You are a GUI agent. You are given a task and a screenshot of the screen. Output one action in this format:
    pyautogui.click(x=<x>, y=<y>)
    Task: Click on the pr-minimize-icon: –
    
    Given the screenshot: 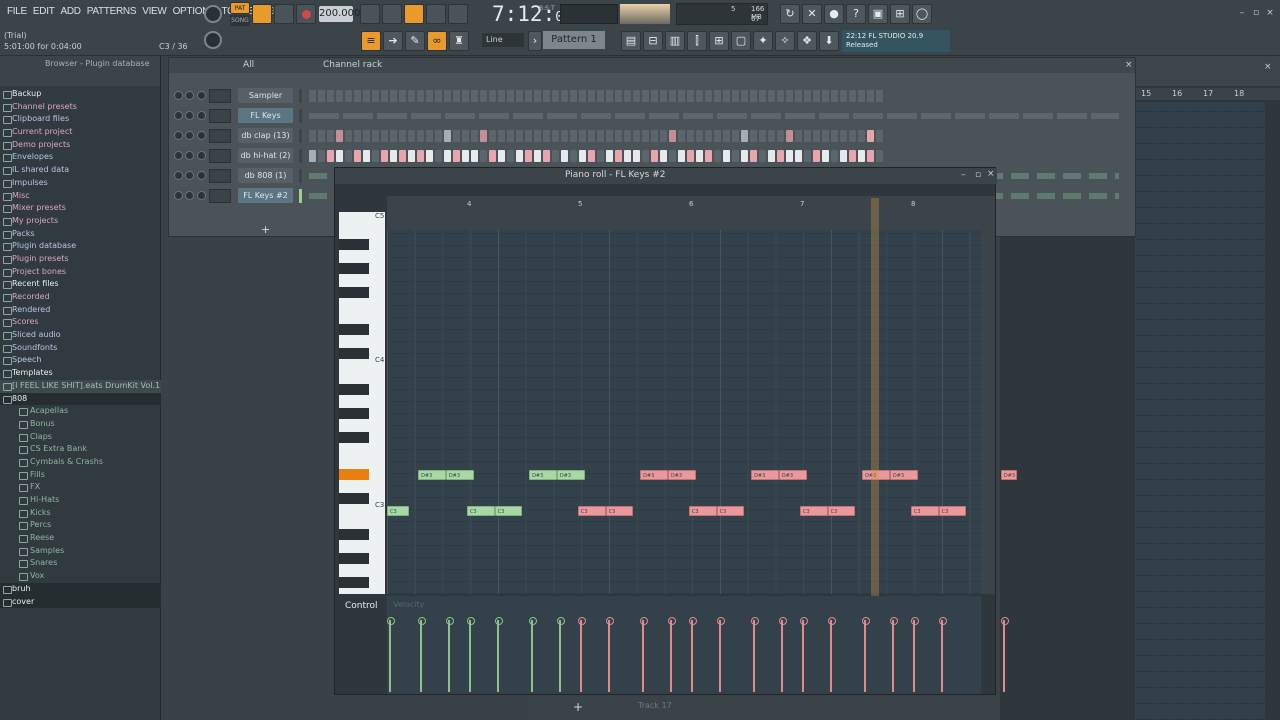 What is the action you would take?
    pyautogui.click(x=963, y=175)
    